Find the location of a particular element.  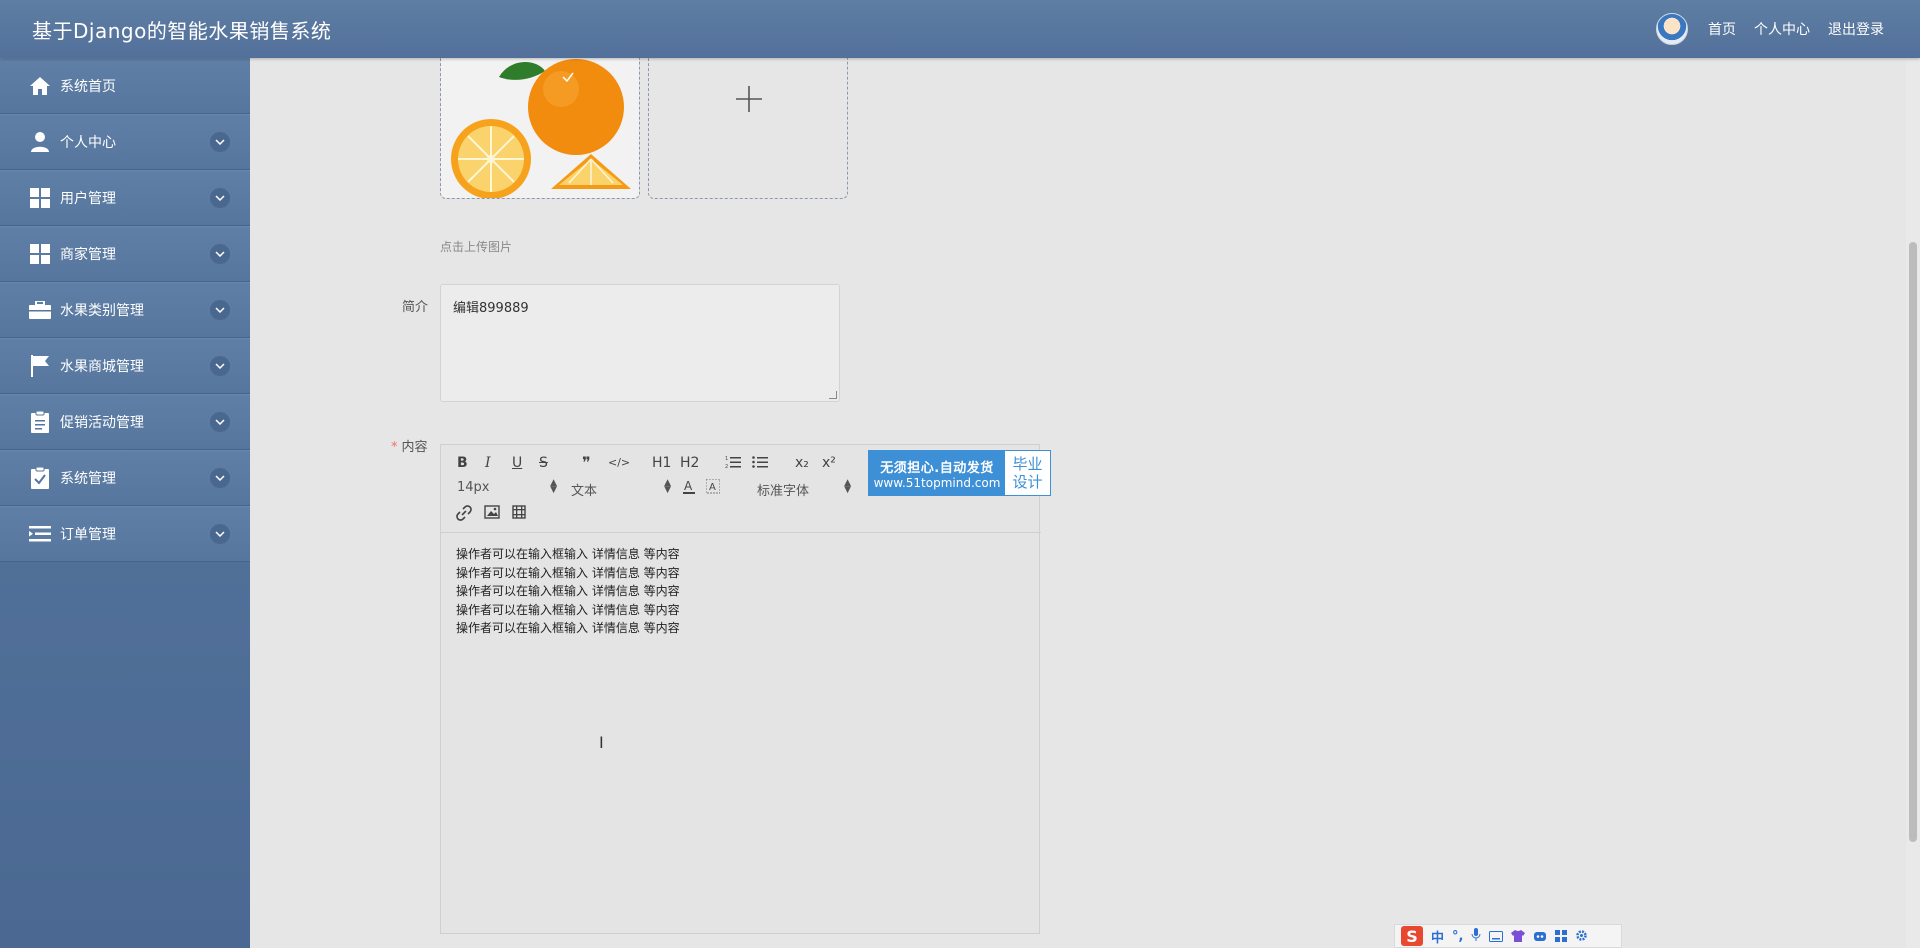

ordered-list-icon: 12 is located at coordinates (733, 464).